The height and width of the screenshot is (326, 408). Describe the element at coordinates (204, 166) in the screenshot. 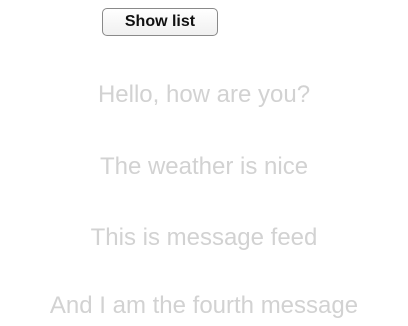

I see `message-item: The weather is nice` at that location.